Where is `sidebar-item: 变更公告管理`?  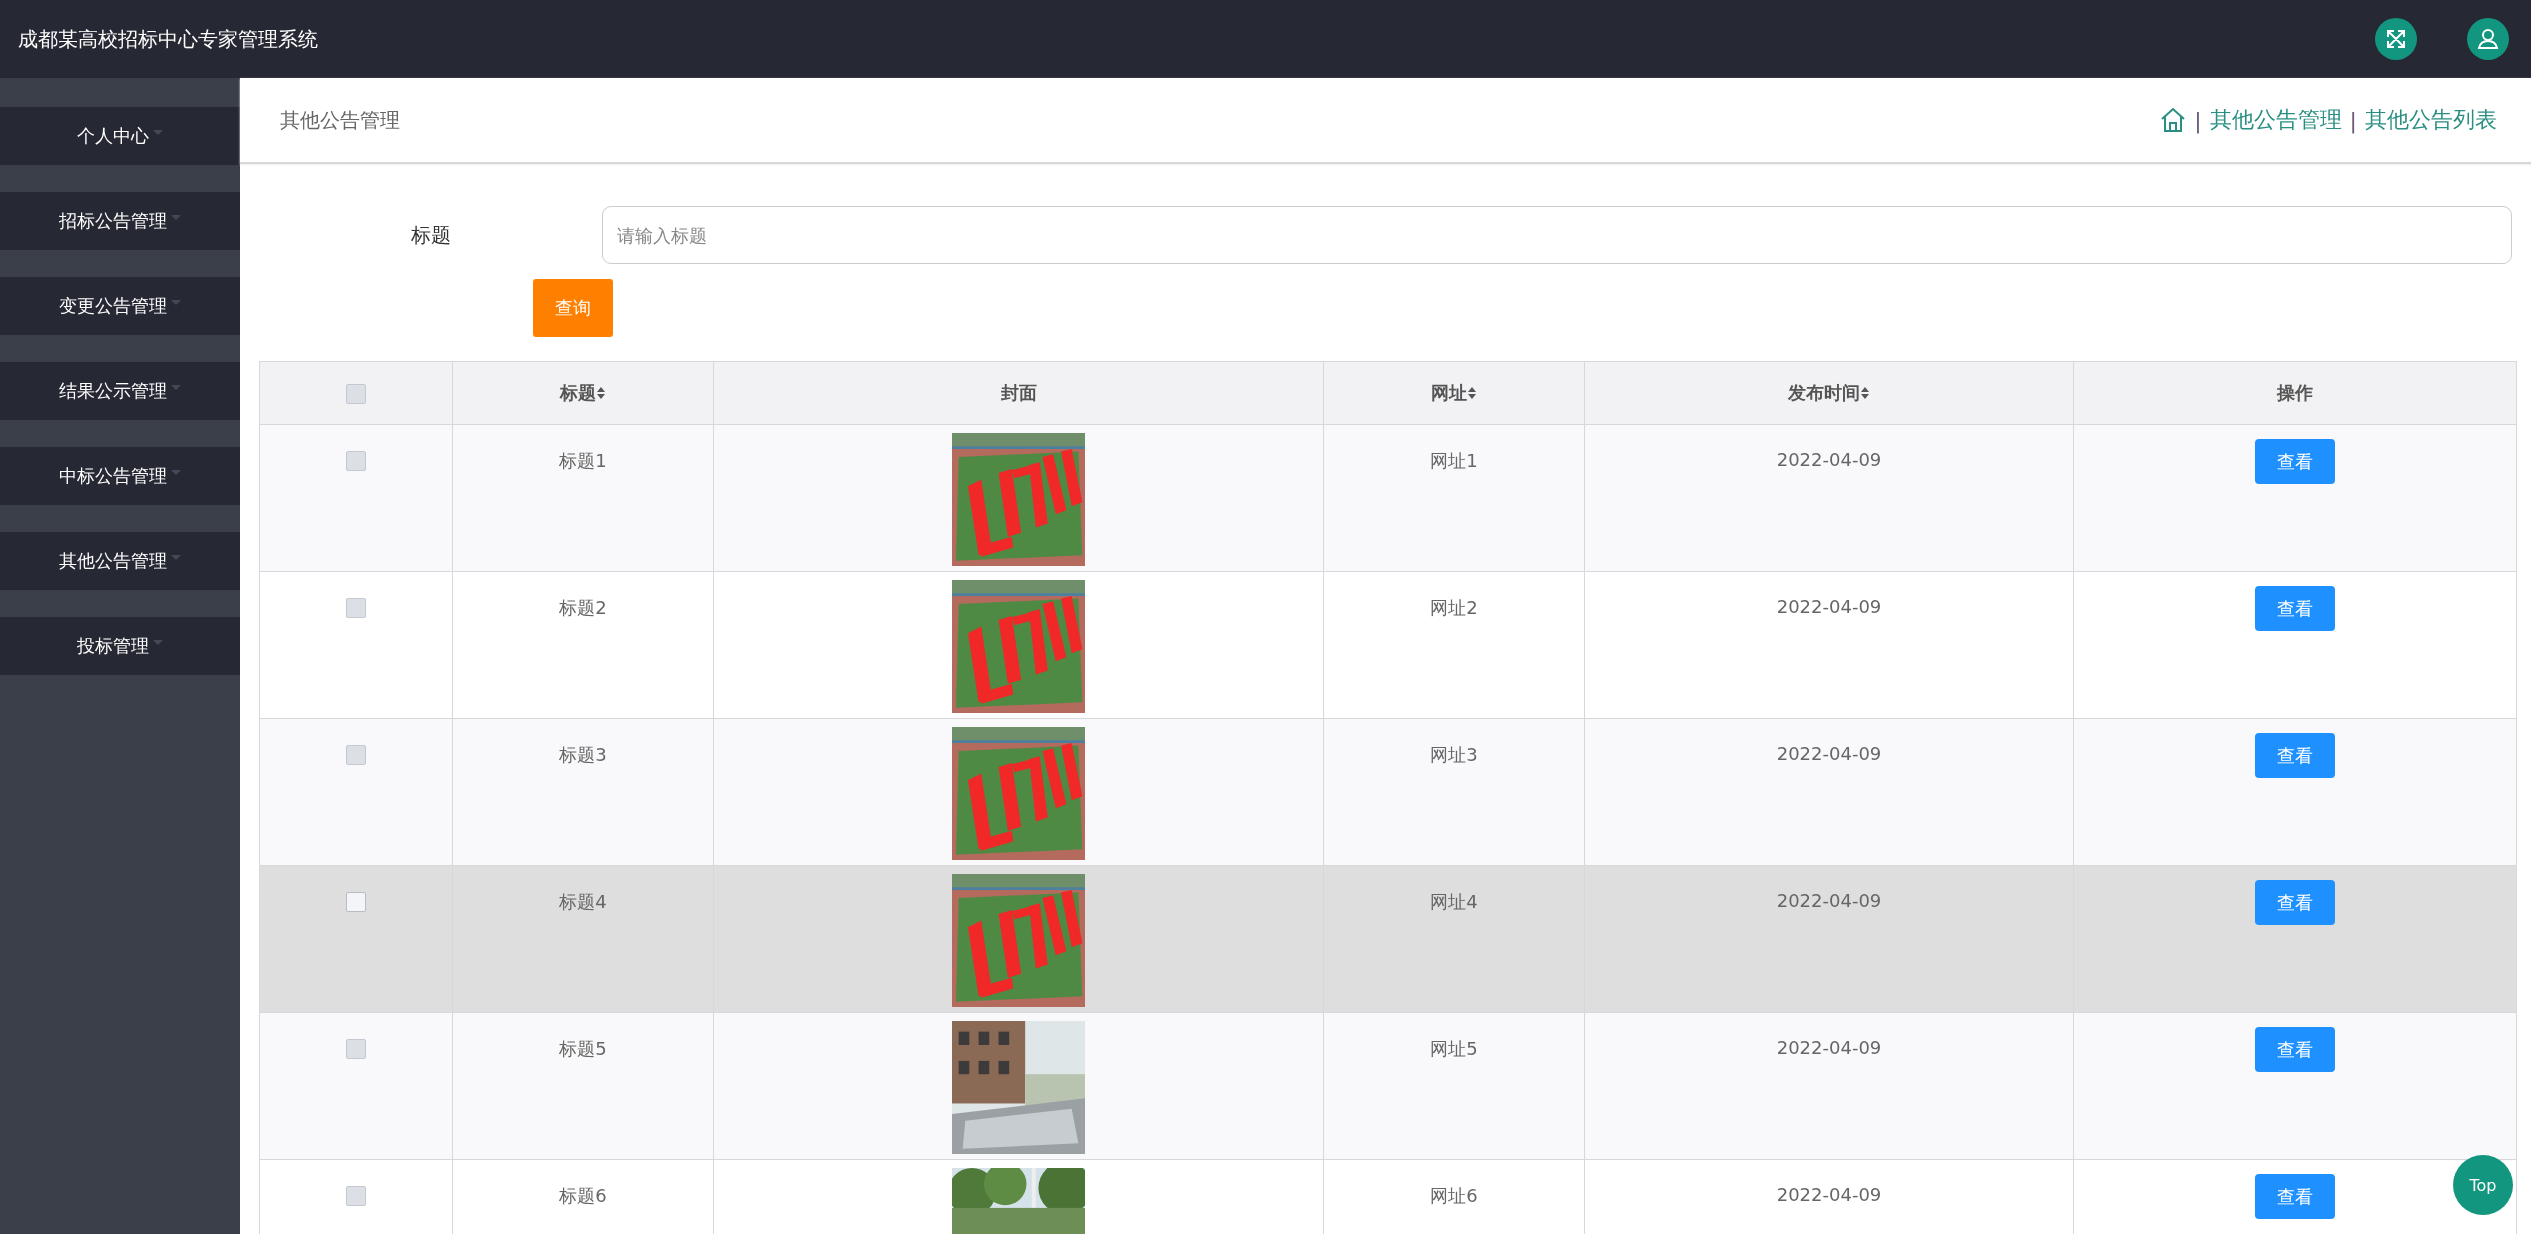
sidebar-item: 变更公告管理 is located at coordinates (120, 306).